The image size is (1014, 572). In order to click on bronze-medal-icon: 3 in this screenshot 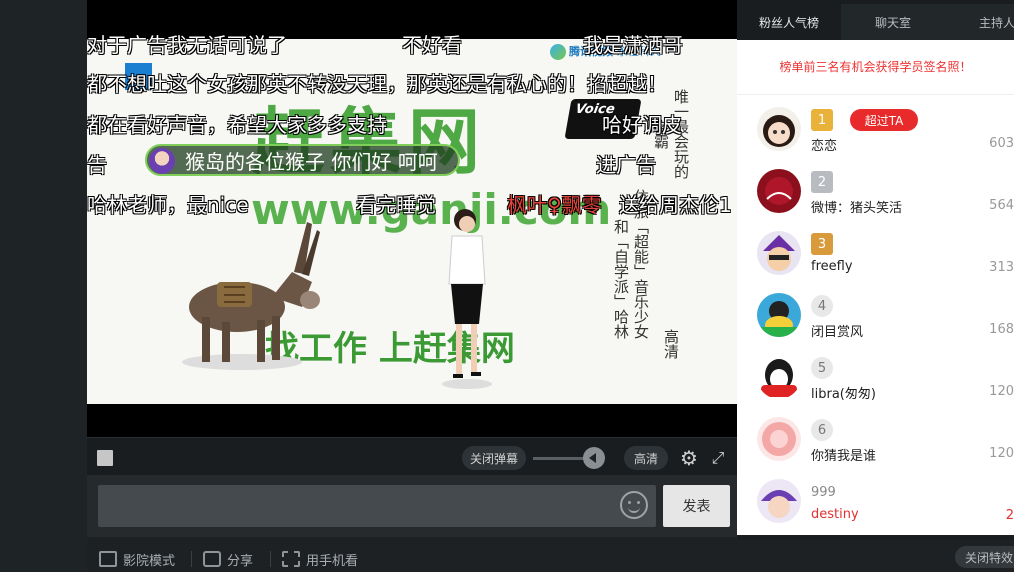, I will do `click(822, 244)`.